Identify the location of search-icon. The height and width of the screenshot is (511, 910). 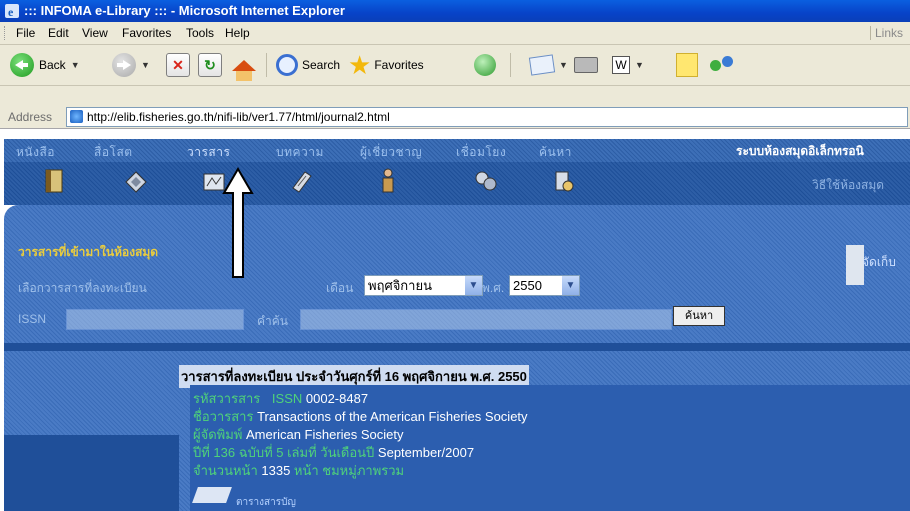
(287, 65).